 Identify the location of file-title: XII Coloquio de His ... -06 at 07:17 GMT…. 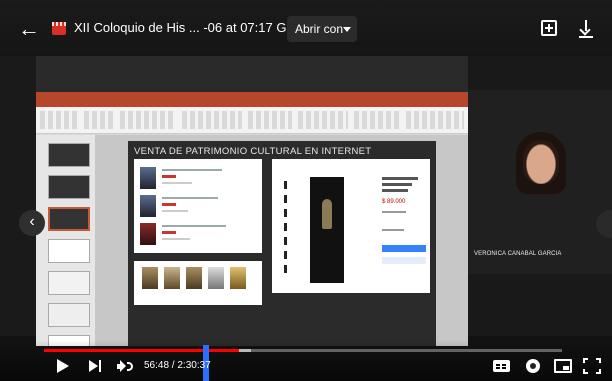
(197, 27).